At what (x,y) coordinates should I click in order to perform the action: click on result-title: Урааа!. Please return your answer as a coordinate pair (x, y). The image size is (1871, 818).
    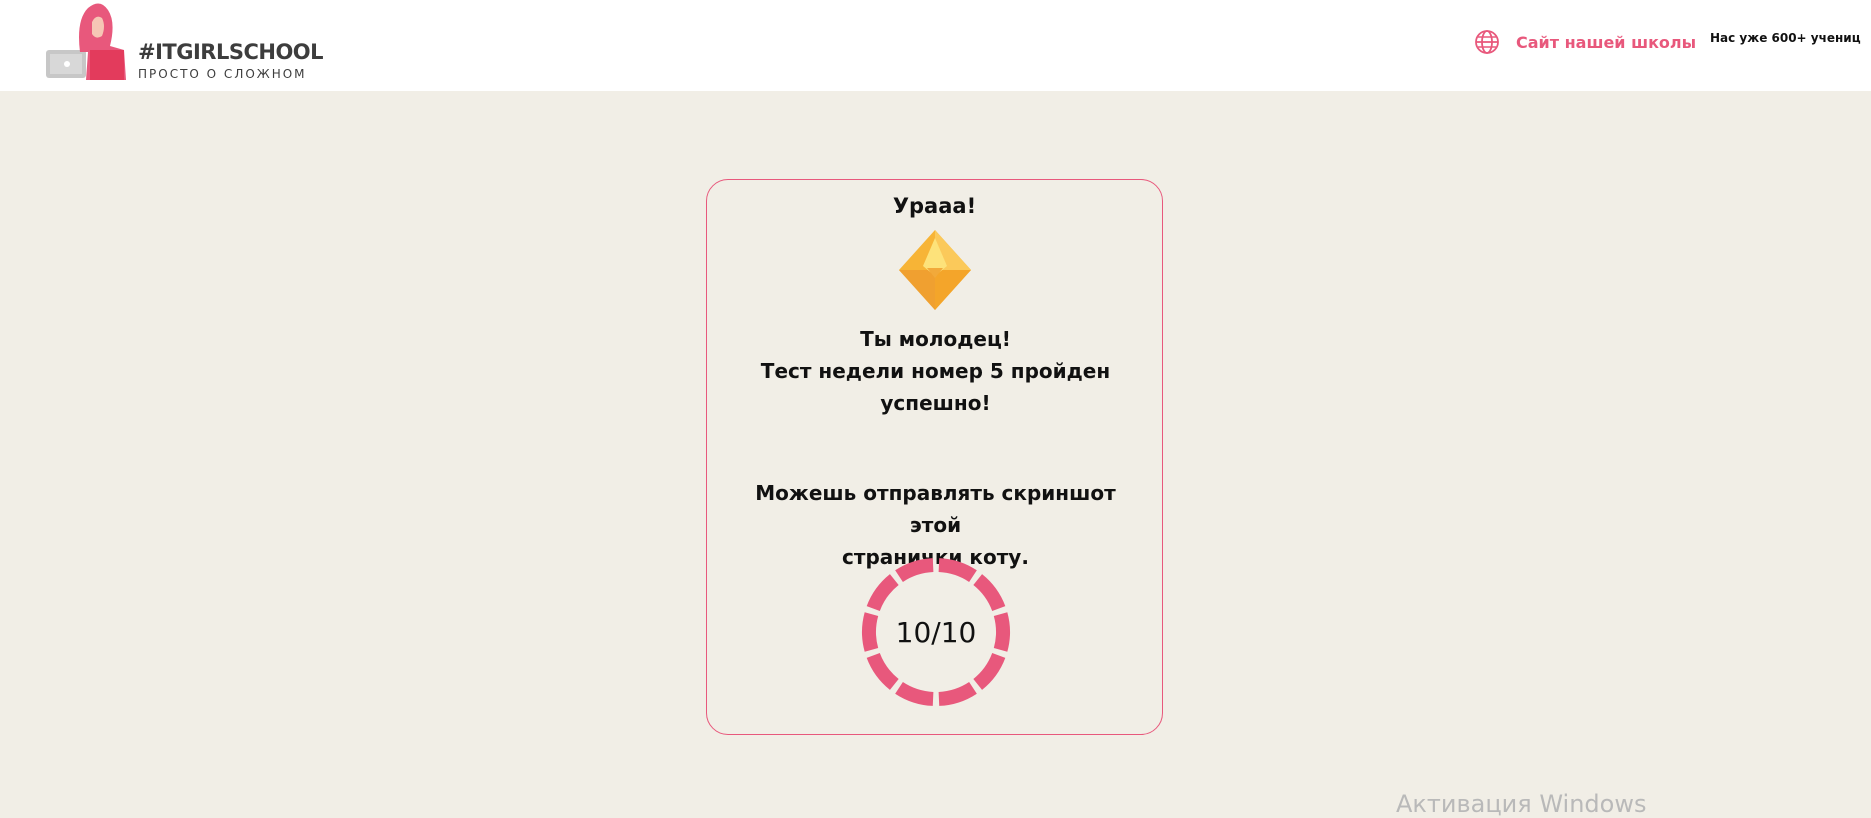
    Looking at the image, I should click on (934, 206).